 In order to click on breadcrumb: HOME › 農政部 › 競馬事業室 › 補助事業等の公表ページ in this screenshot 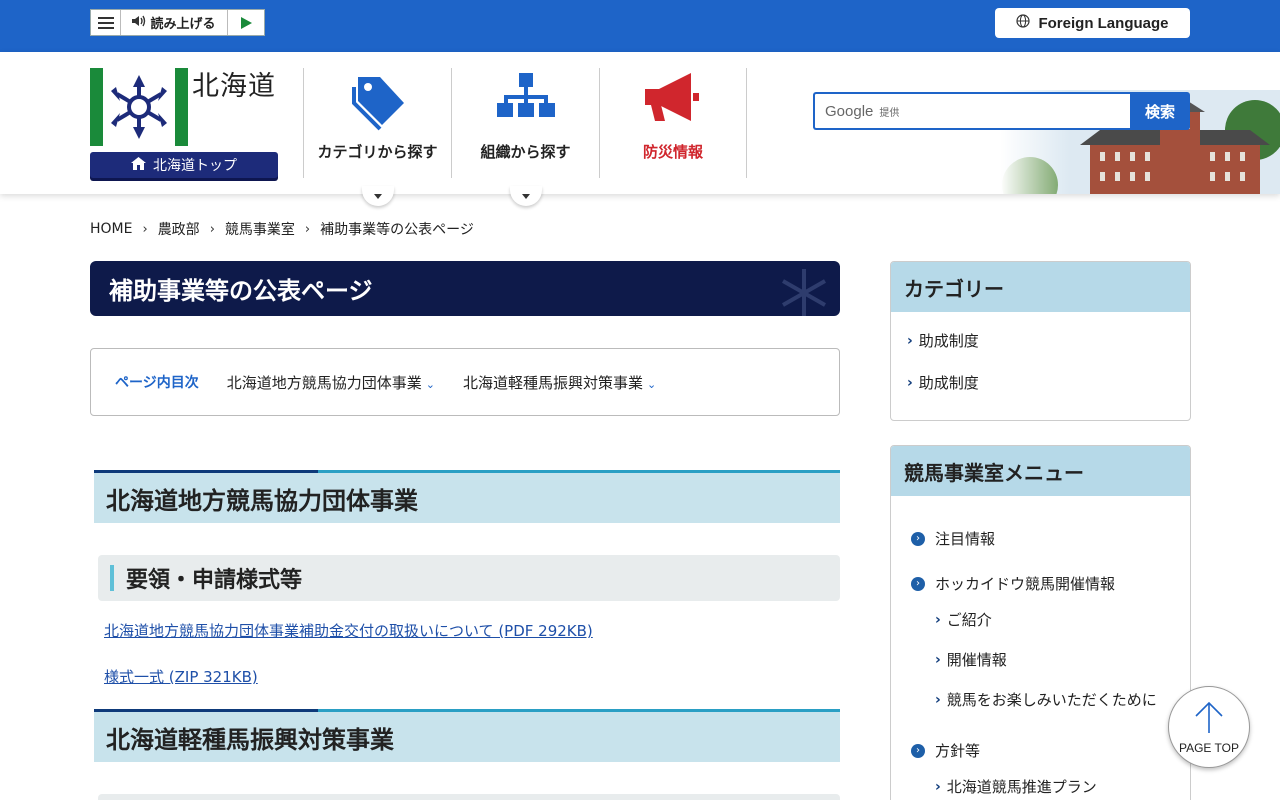, I will do `click(282, 229)`.